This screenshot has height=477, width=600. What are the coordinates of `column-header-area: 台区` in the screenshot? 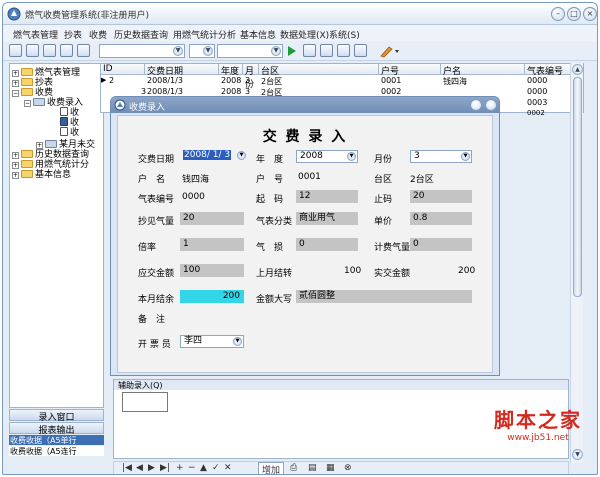 It's located at (319, 70).